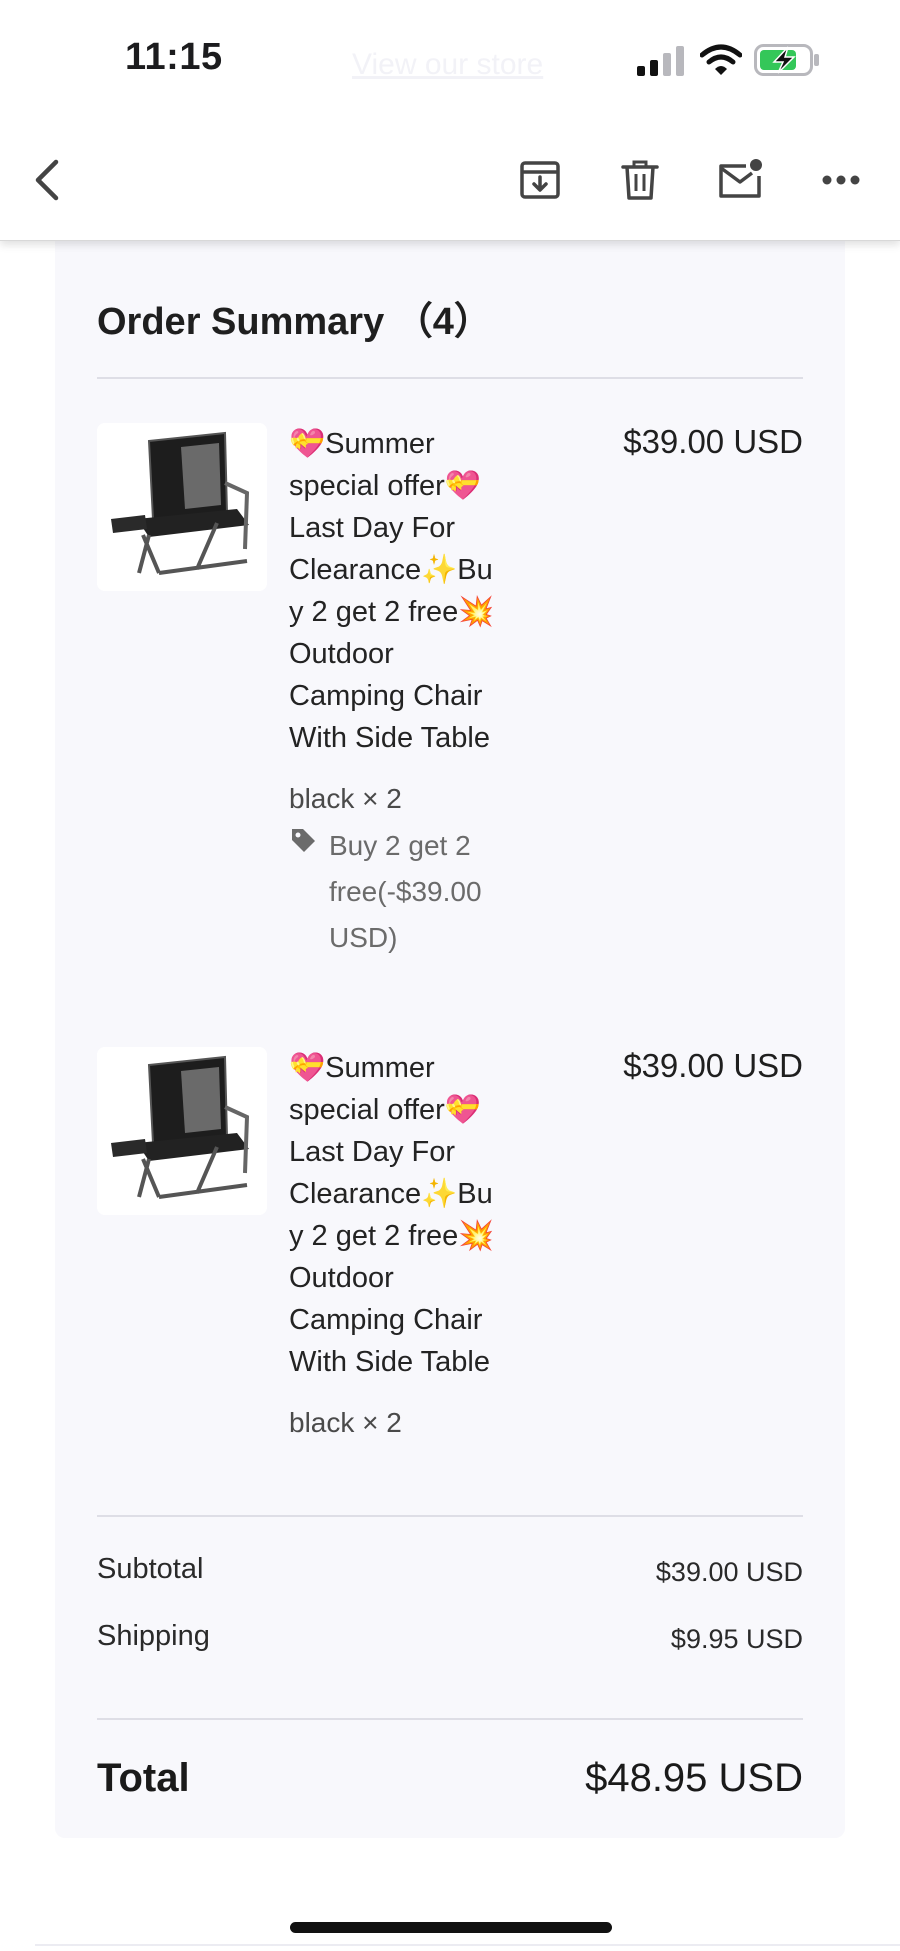  What do you see at coordinates (694, 1778) in the screenshot?
I see `total-value: $48.95 USD` at bounding box center [694, 1778].